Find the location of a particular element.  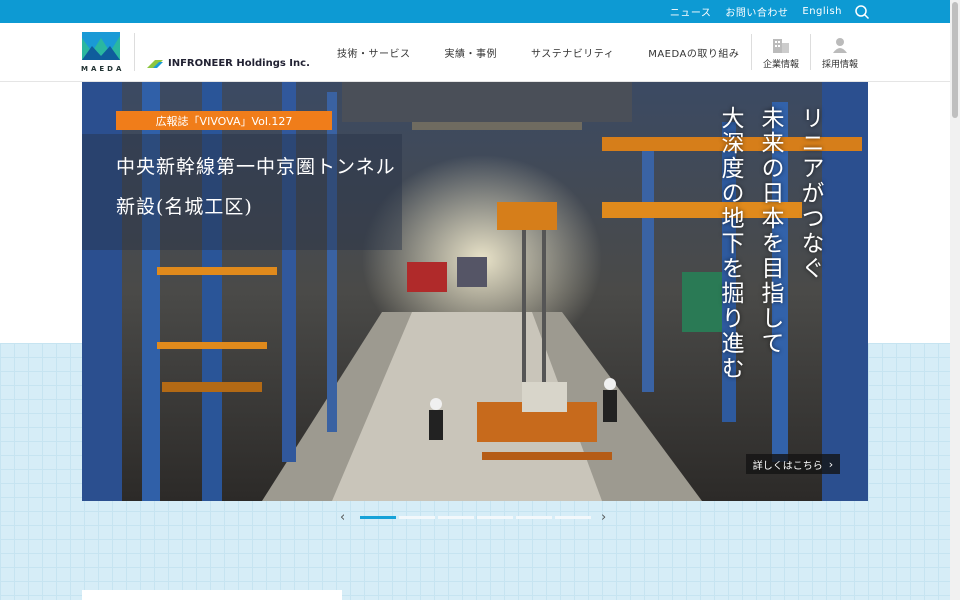

recruit-button: 採用情報 is located at coordinates (839, 52).